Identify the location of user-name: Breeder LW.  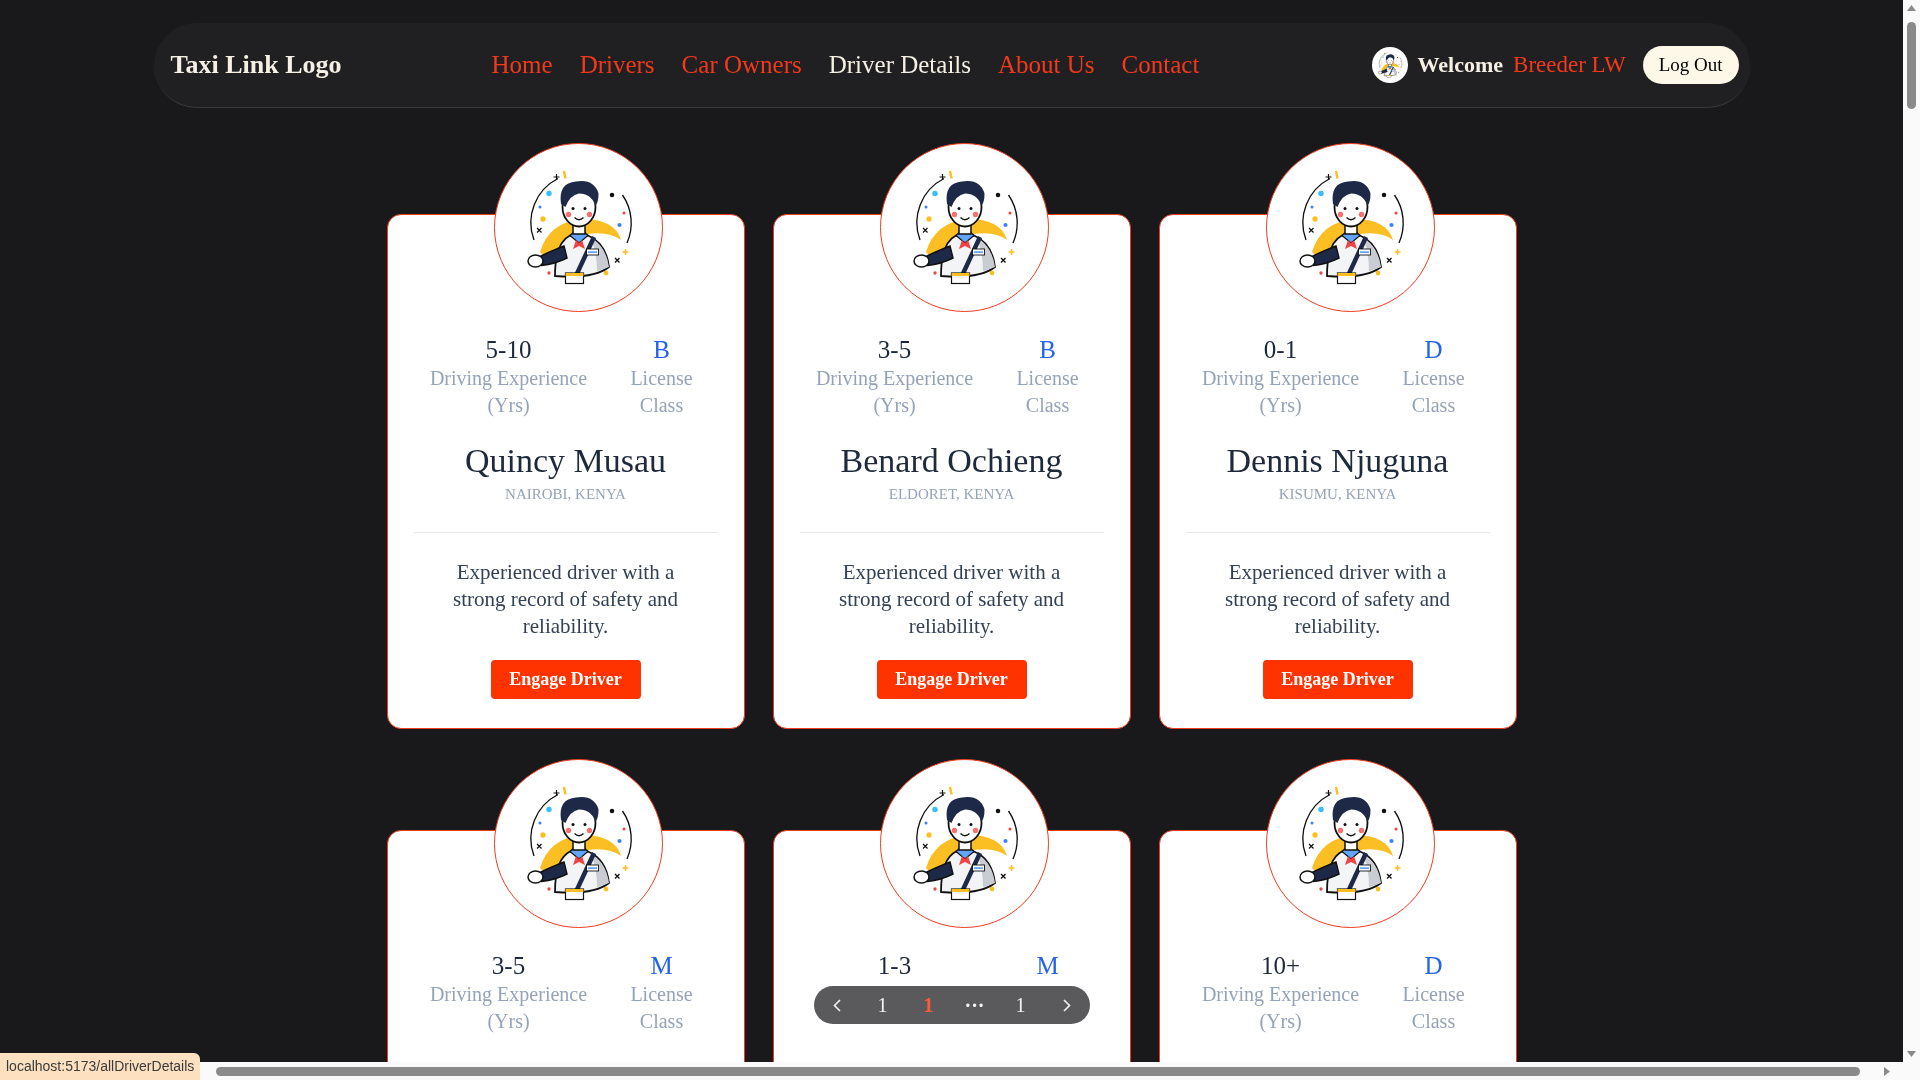
(1569, 65).